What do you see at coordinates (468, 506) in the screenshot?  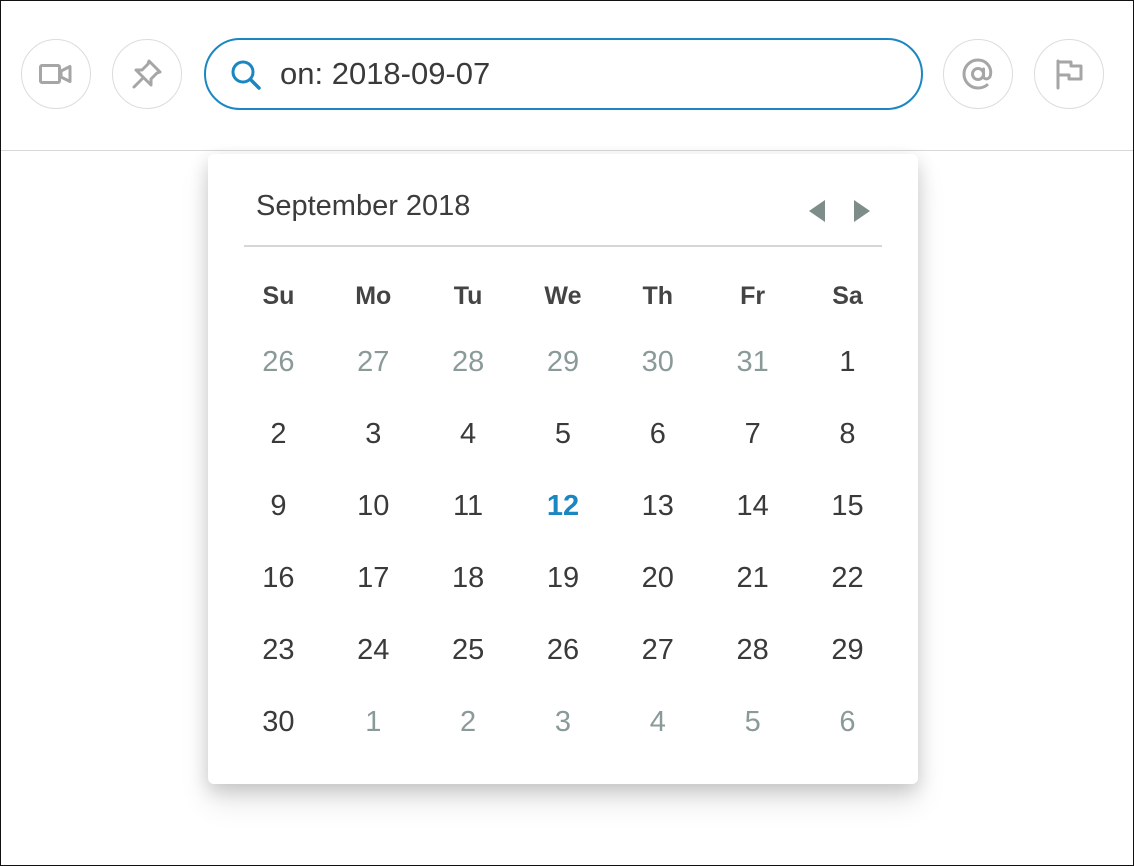 I see `calendar-day: 11` at bounding box center [468, 506].